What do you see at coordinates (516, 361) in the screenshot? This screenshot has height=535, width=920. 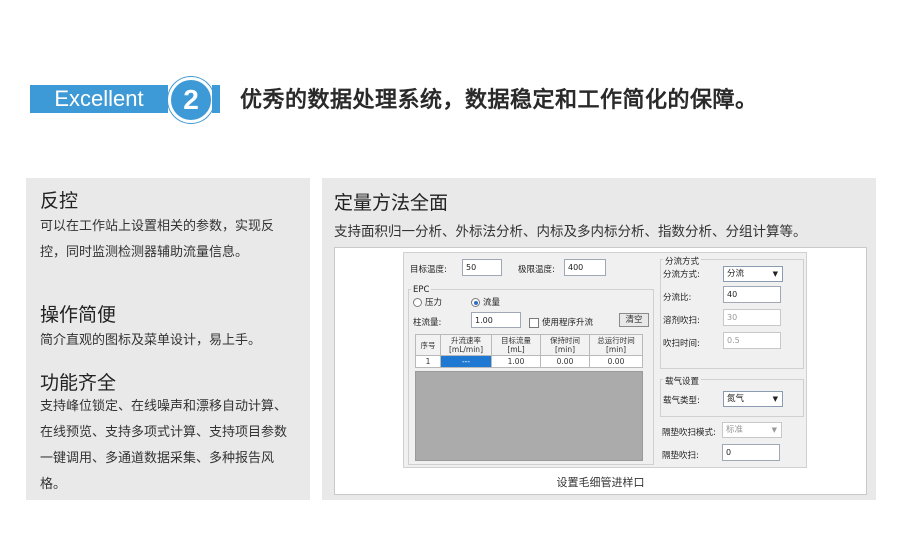 I see `cell-target-flow: 1.00` at bounding box center [516, 361].